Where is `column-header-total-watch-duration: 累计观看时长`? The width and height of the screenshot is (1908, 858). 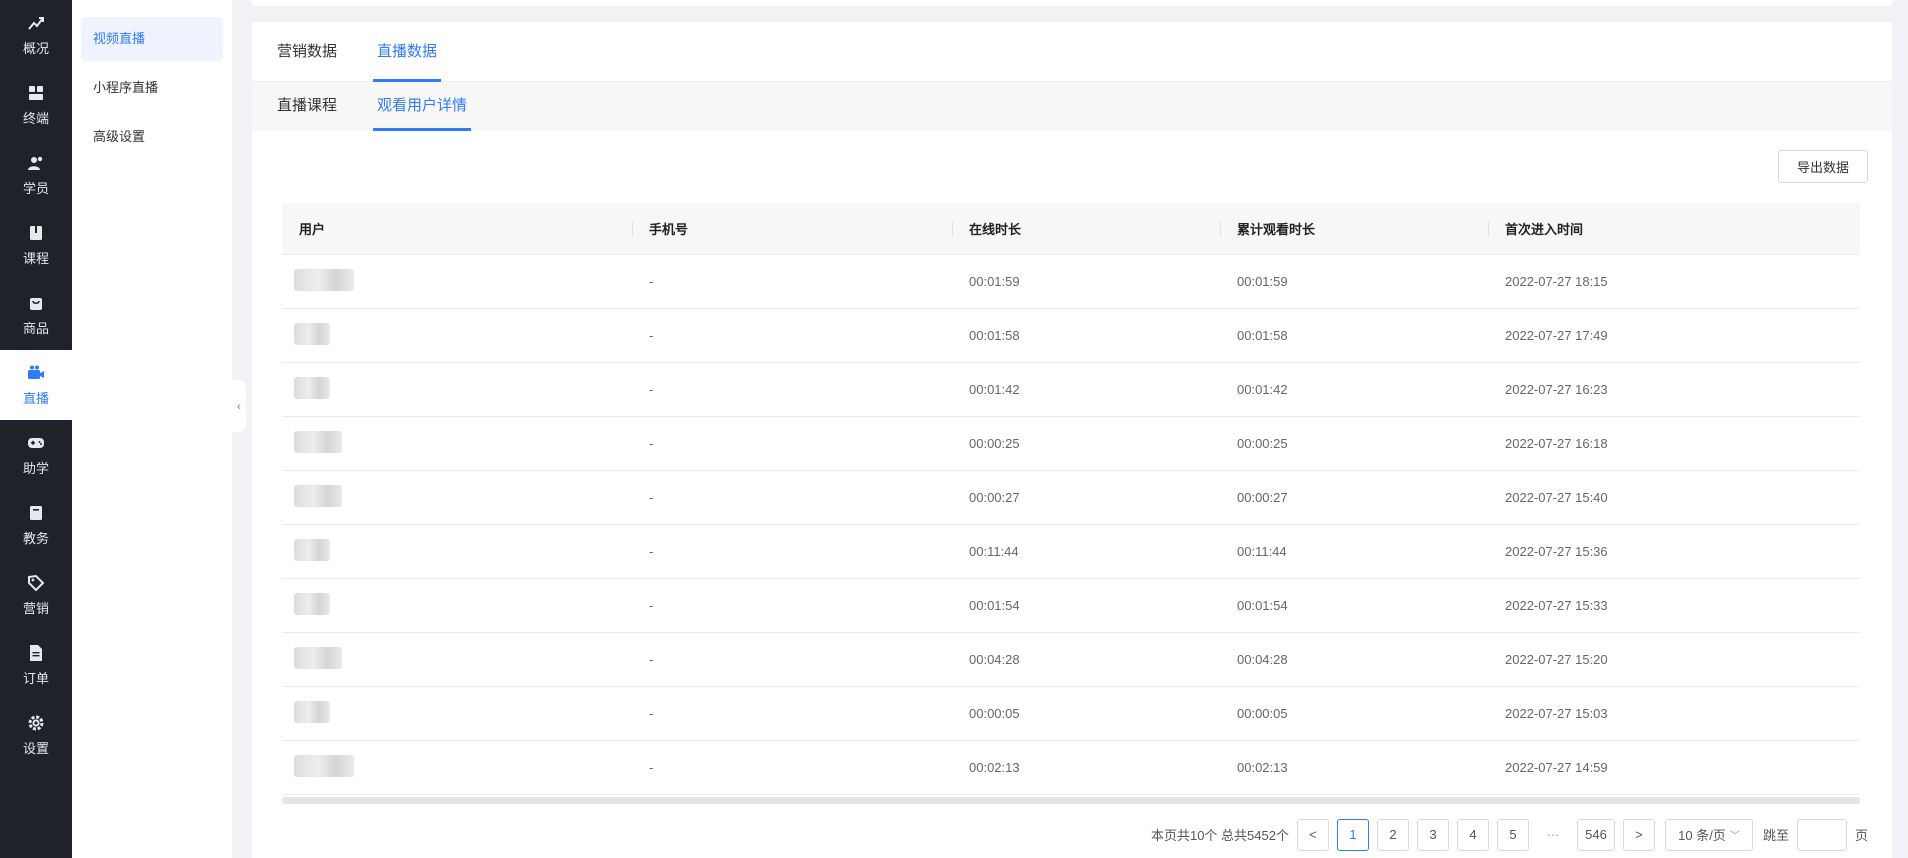
column-header-total-watch-duration: 累计观看时长 is located at coordinates (1354, 228).